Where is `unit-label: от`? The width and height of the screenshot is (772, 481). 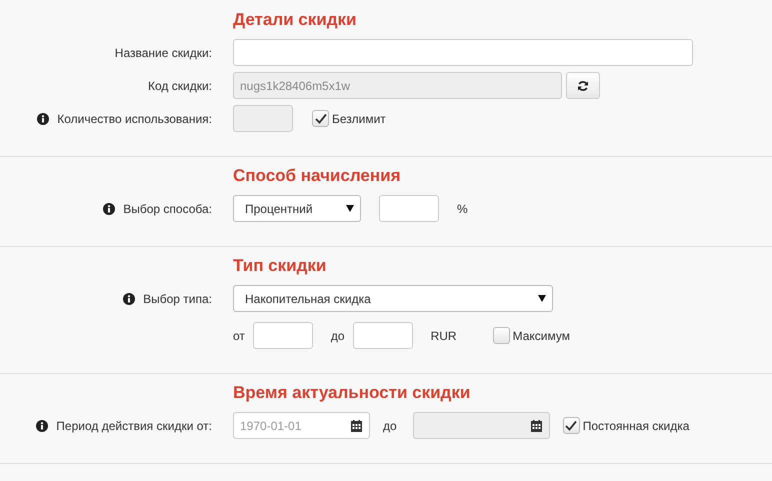
unit-label: от is located at coordinates (239, 336).